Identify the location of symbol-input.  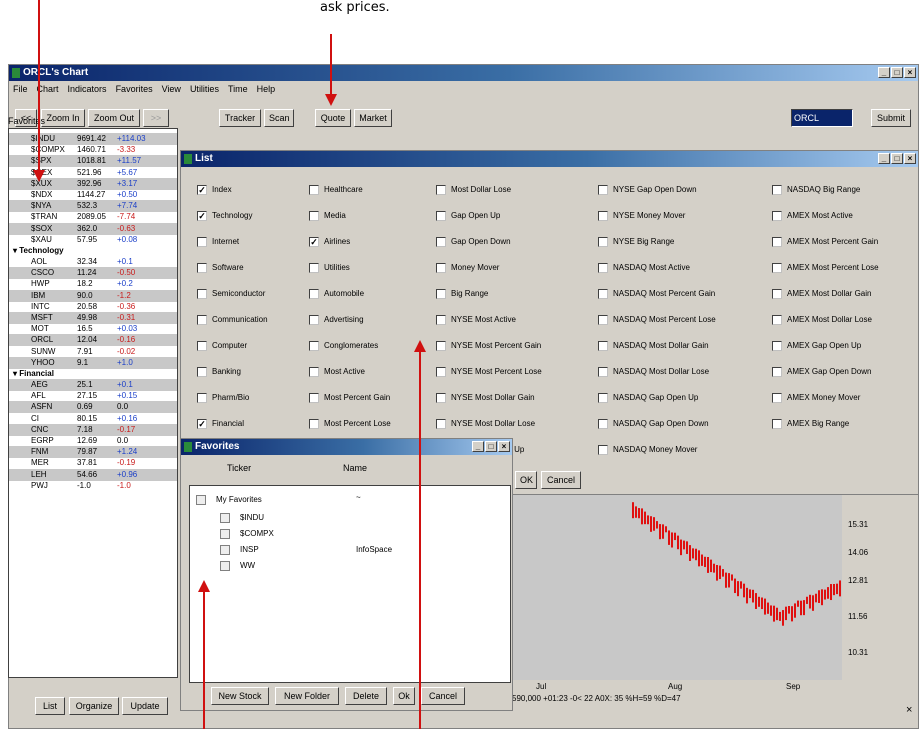
(822, 118).